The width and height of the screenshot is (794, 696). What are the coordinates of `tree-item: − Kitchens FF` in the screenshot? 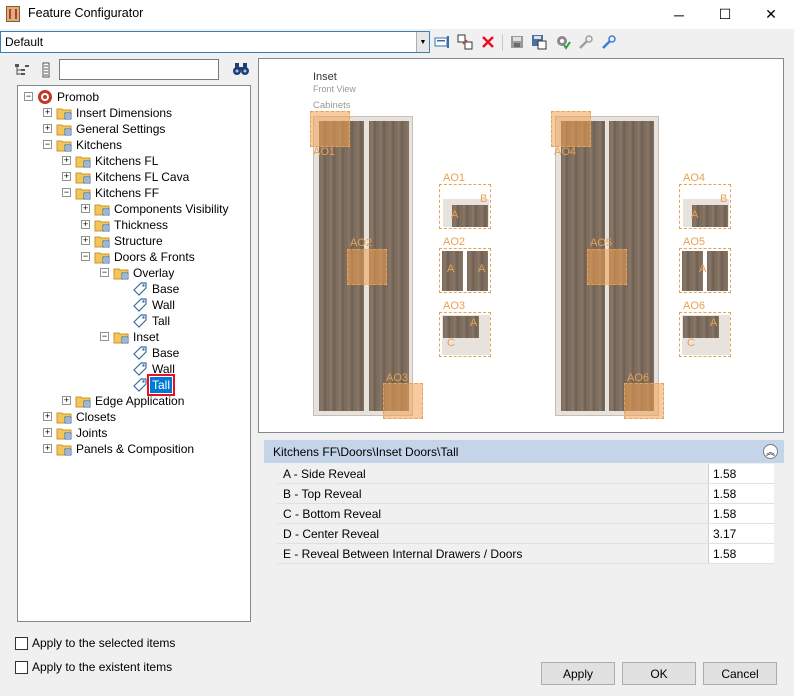 It's located at (133, 193).